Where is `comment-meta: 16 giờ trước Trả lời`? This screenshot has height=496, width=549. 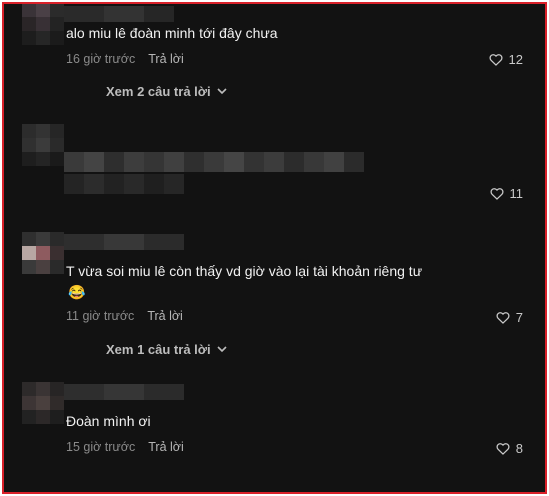
comment-meta: 16 giờ trước Trả lời is located at coordinates (125, 59).